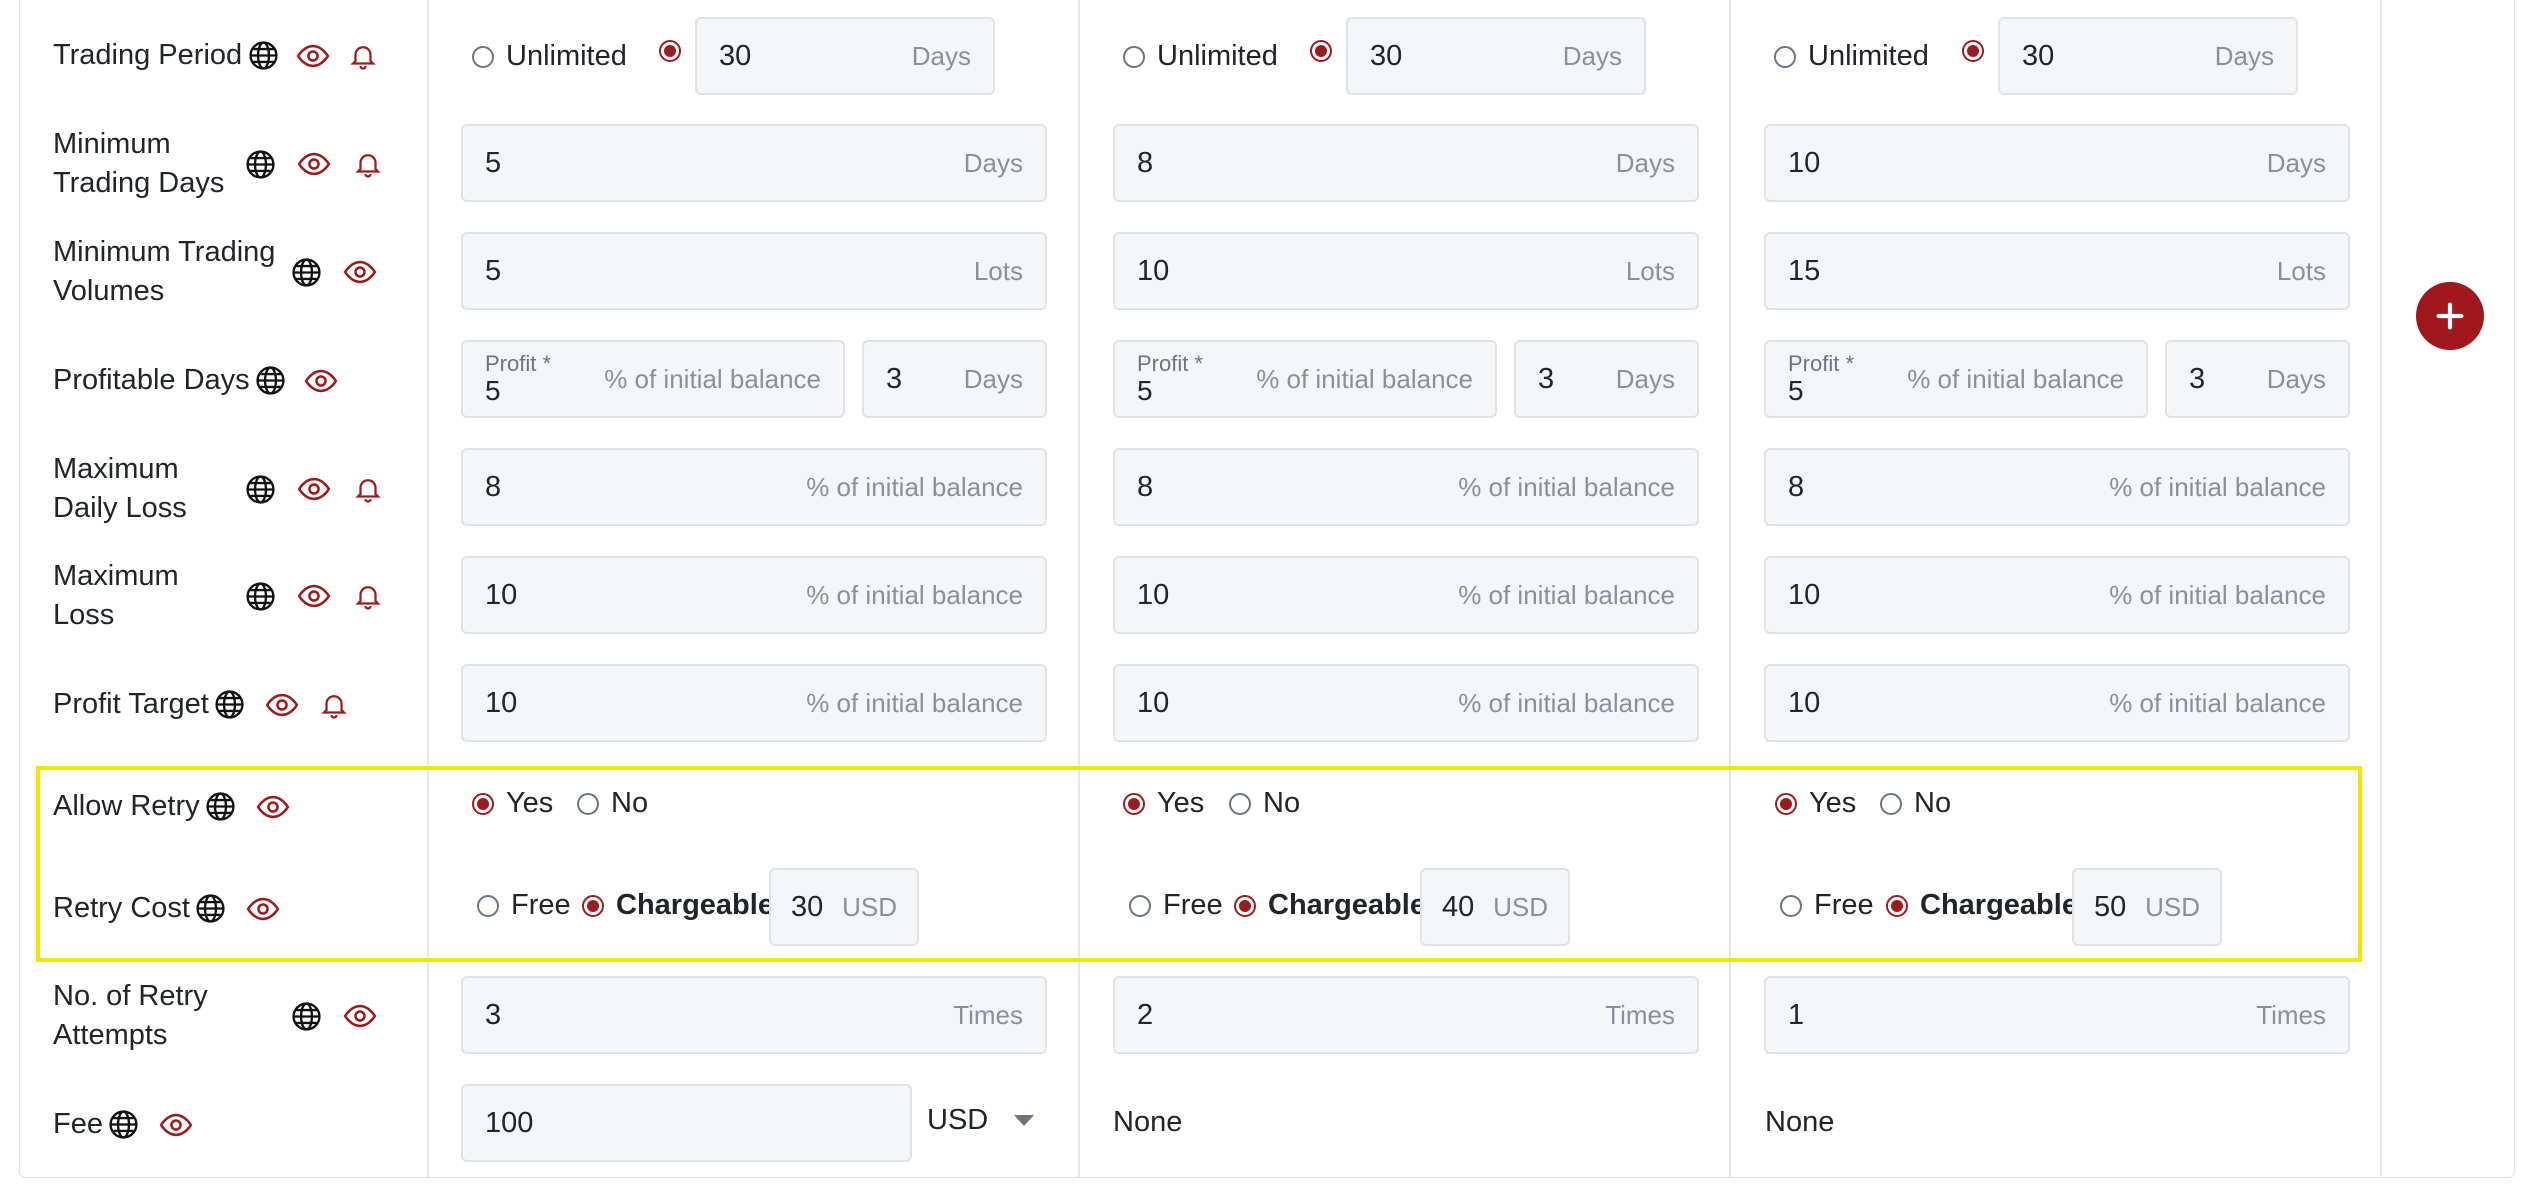 The height and width of the screenshot is (1199, 2536). Describe the element at coordinates (844, 907) in the screenshot. I see `retry-cost-input: 30 USD` at that location.